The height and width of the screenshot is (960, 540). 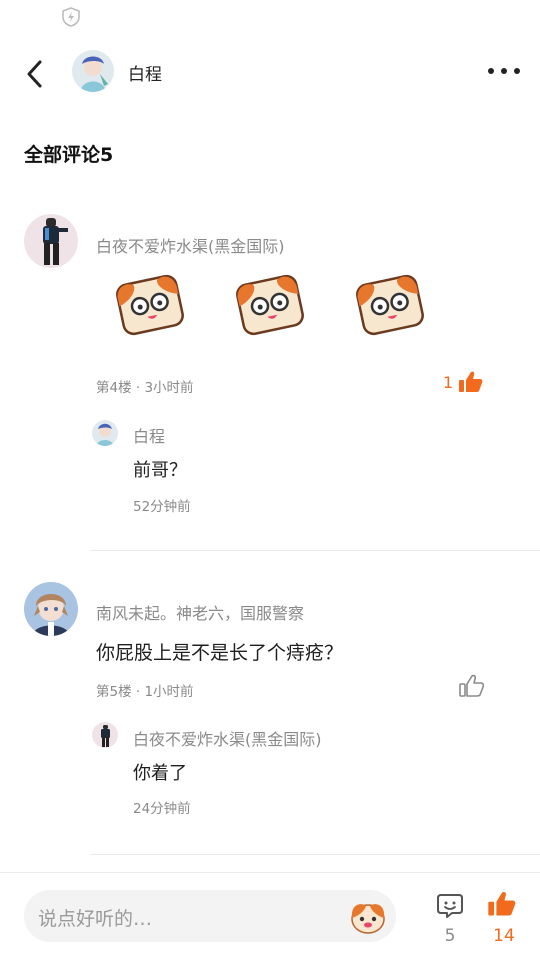 What do you see at coordinates (162, 809) in the screenshot?
I see `reply-time: 24分钟前` at bounding box center [162, 809].